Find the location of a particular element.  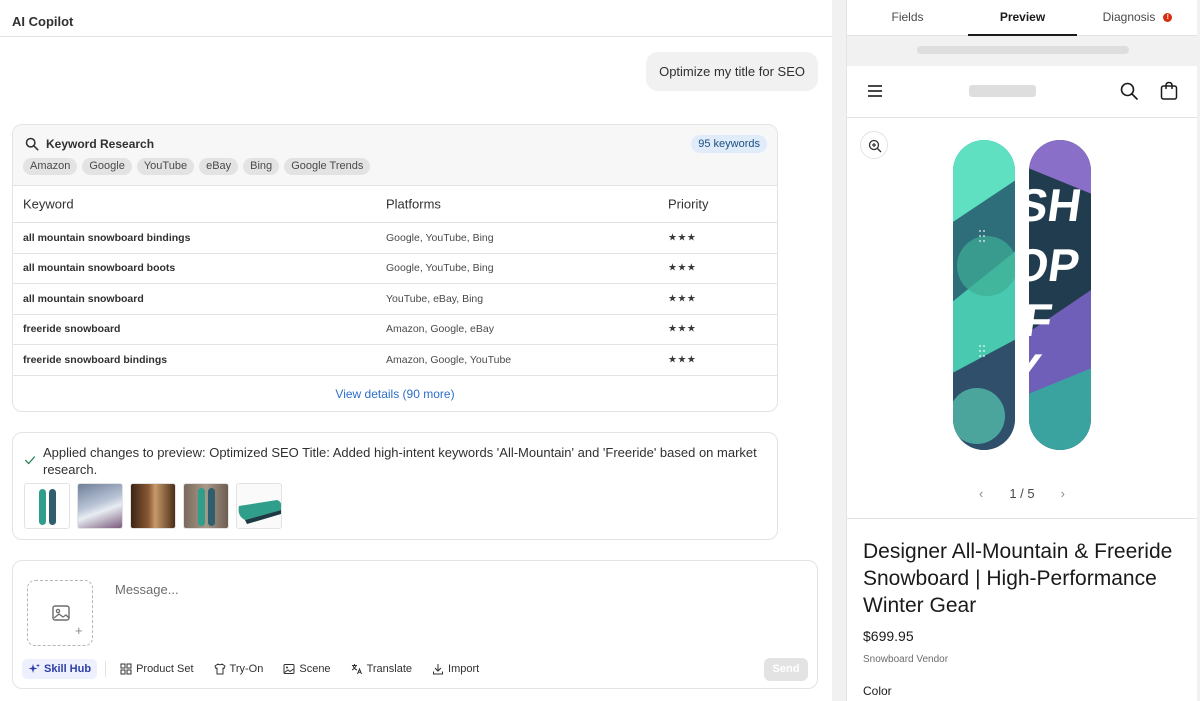

thumbnail-strip is located at coordinates (153, 506).